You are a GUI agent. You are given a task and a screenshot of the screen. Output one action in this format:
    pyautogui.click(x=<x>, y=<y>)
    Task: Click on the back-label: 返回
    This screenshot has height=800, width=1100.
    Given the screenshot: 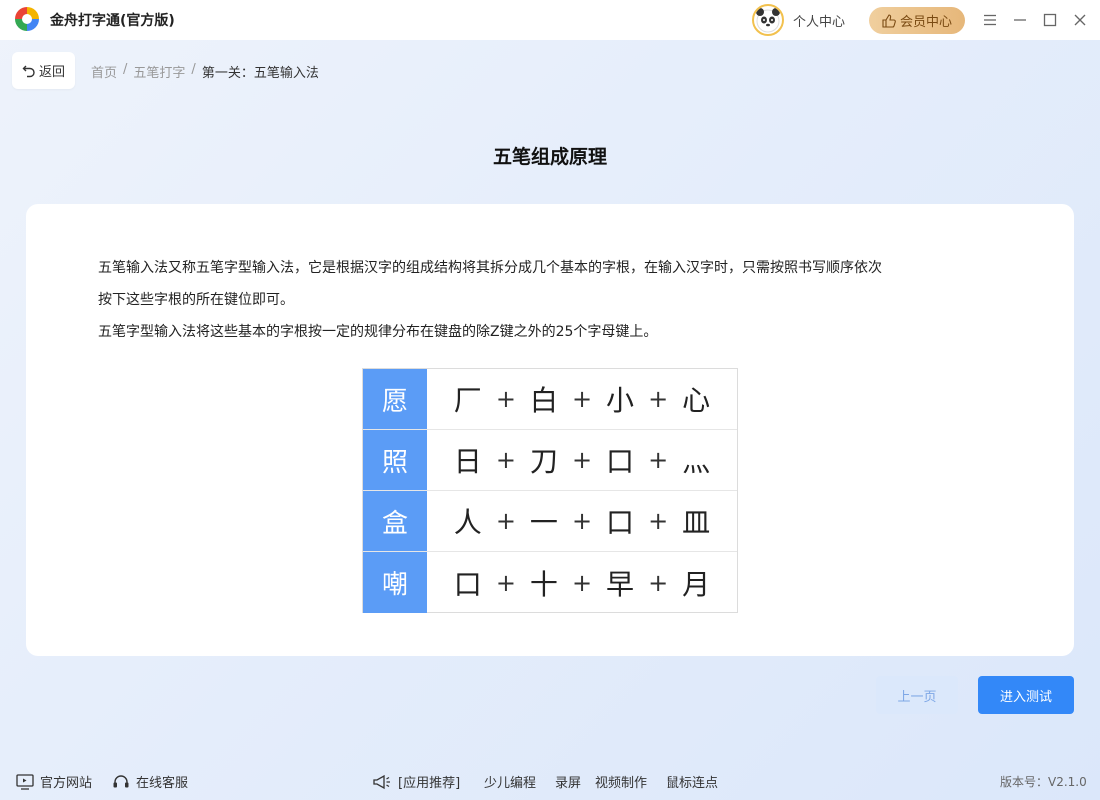 What is the action you would take?
    pyautogui.click(x=51, y=72)
    